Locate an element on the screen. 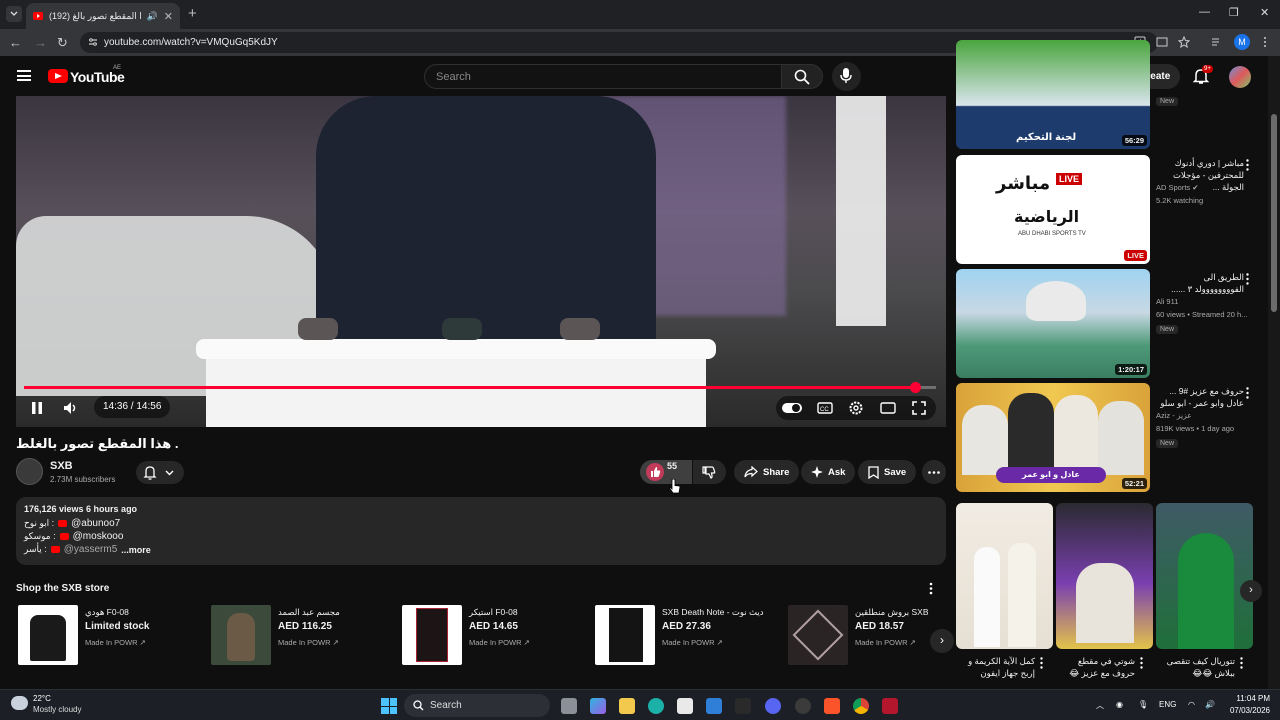 The image size is (1280, 720). recommendation-channel: AD Sports ✔ is located at coordinates (1177, 187).